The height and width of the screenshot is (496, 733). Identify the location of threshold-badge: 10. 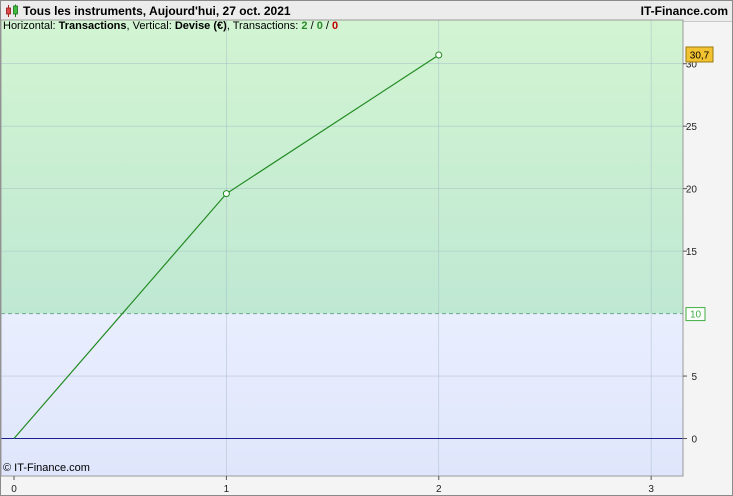
(695, 314).